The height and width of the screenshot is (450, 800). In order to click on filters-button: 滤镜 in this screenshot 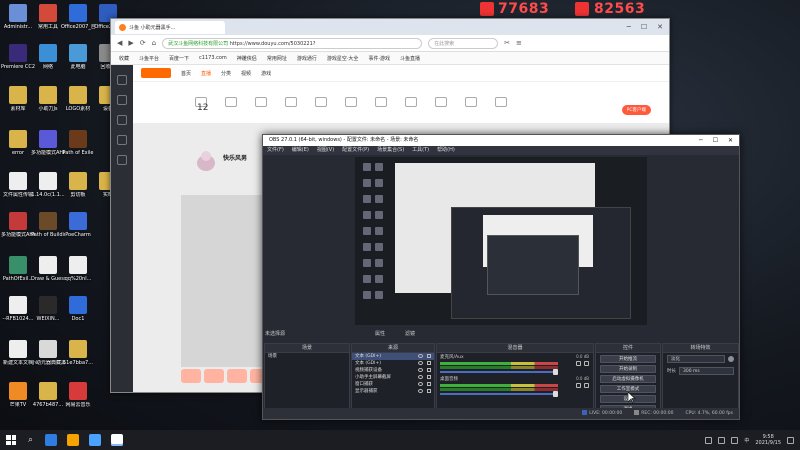, I will do `click(410, 333)`.